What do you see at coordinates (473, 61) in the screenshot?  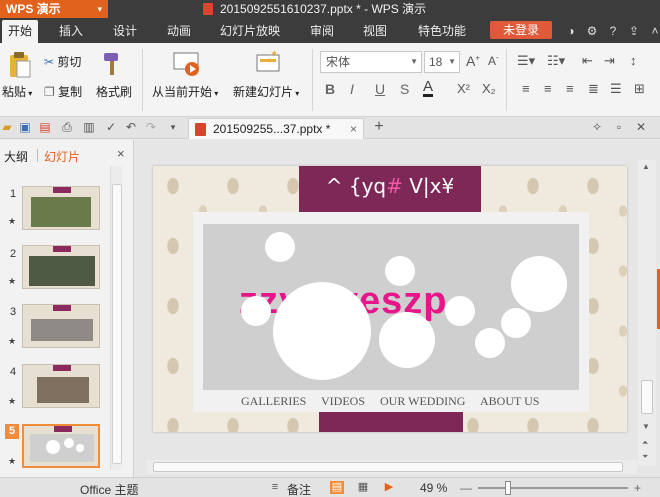 I see `grow-font-icon: A+` at bounding box center [473, 61].